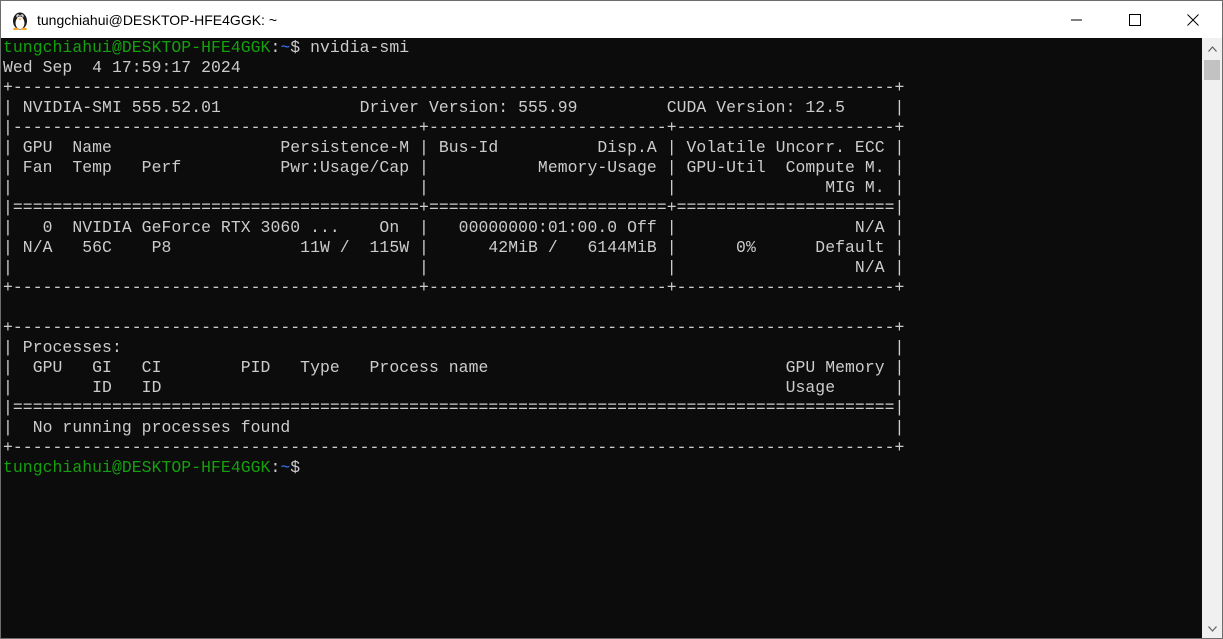 The height and width of the screenshot is (639, 1223). I want to click on penguin-icon, so click(20, 20).